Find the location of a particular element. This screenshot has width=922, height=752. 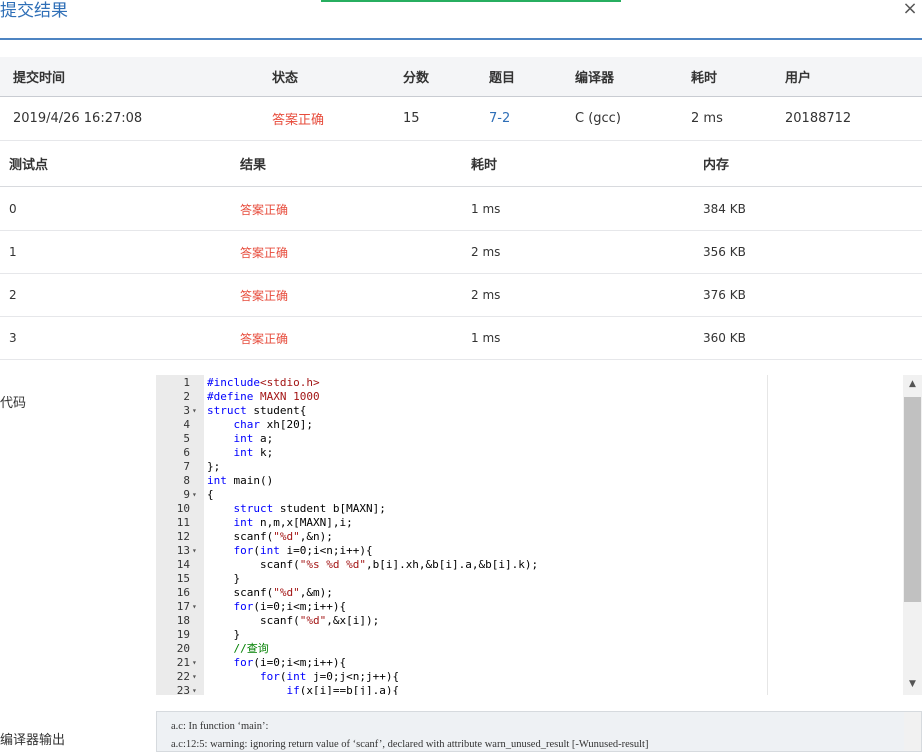

code-line: 12 scanf("%d",&n); is located at coordinates (461, 537).